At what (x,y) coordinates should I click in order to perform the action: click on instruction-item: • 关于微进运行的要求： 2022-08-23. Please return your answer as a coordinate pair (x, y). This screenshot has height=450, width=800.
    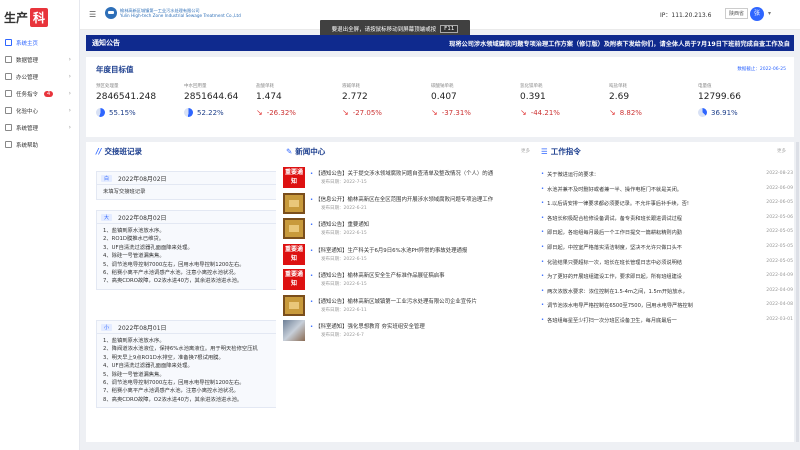
    Looking at the image, I should click on (667, 176).